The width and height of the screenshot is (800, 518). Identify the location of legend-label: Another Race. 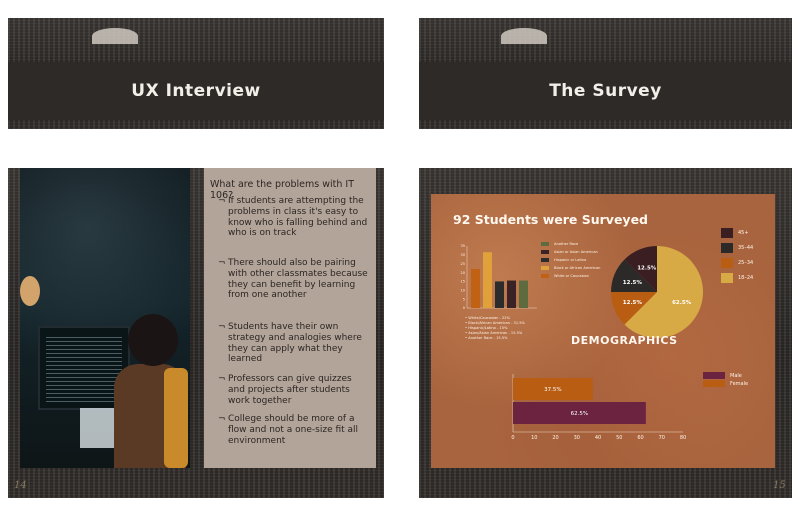
(566, 244).